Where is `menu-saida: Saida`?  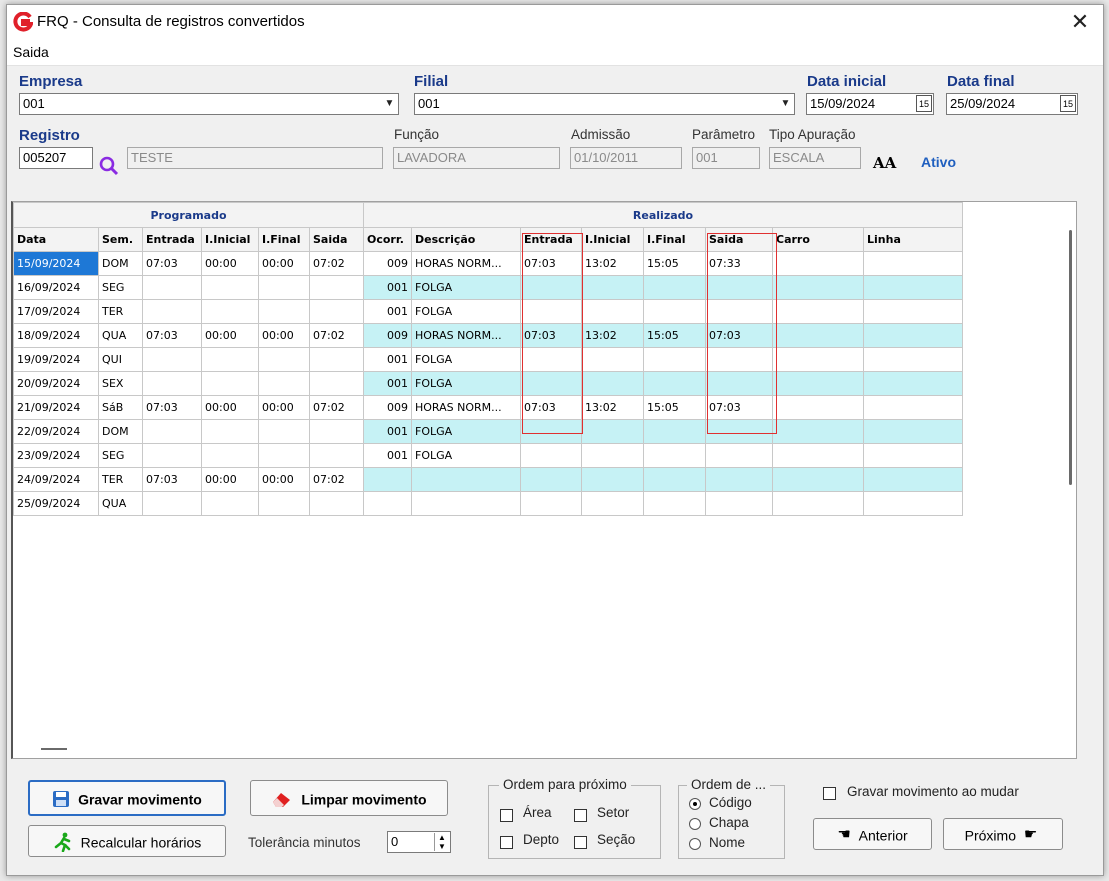
menu-saida: Saida is located at coordinates (31, 52).